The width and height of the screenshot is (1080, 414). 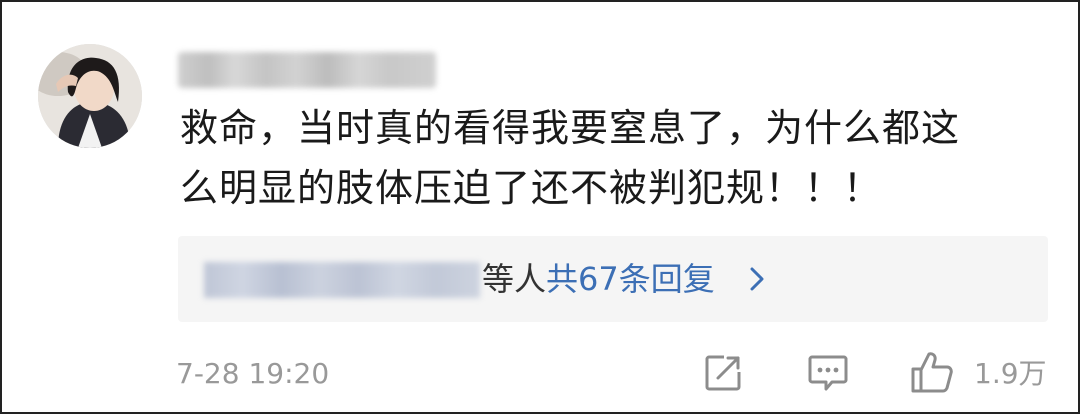 I want to click on comment-icon, so click(x=828, y=373).